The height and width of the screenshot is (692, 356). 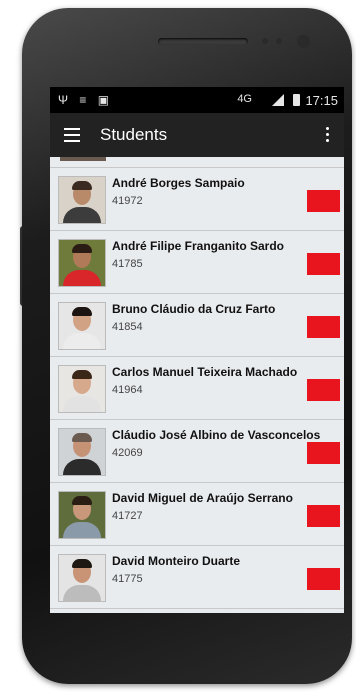 What do you see at coordinates (197, 262) in the screenshot?
I see `student-list-item: André Filipe Franganito Sardo 41785` at bounding box center [197, 262].